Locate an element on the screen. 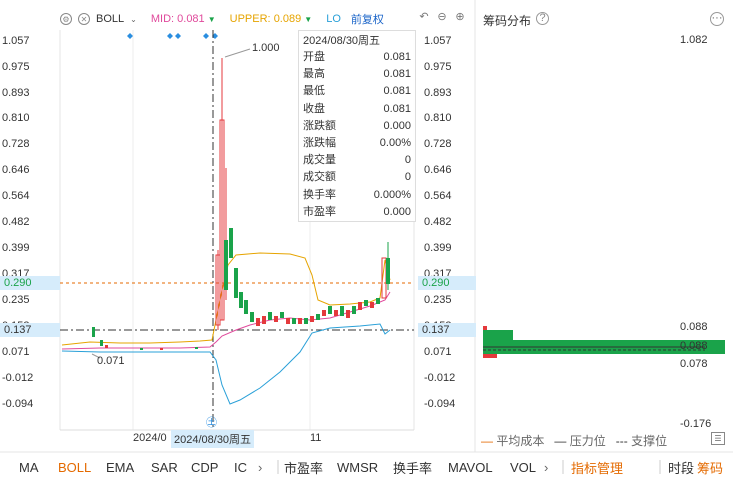 Image resolution: width=733 pixels, height=485 pixels. chip-bottom-value: -0.176 is located at coordinates (696, 424).